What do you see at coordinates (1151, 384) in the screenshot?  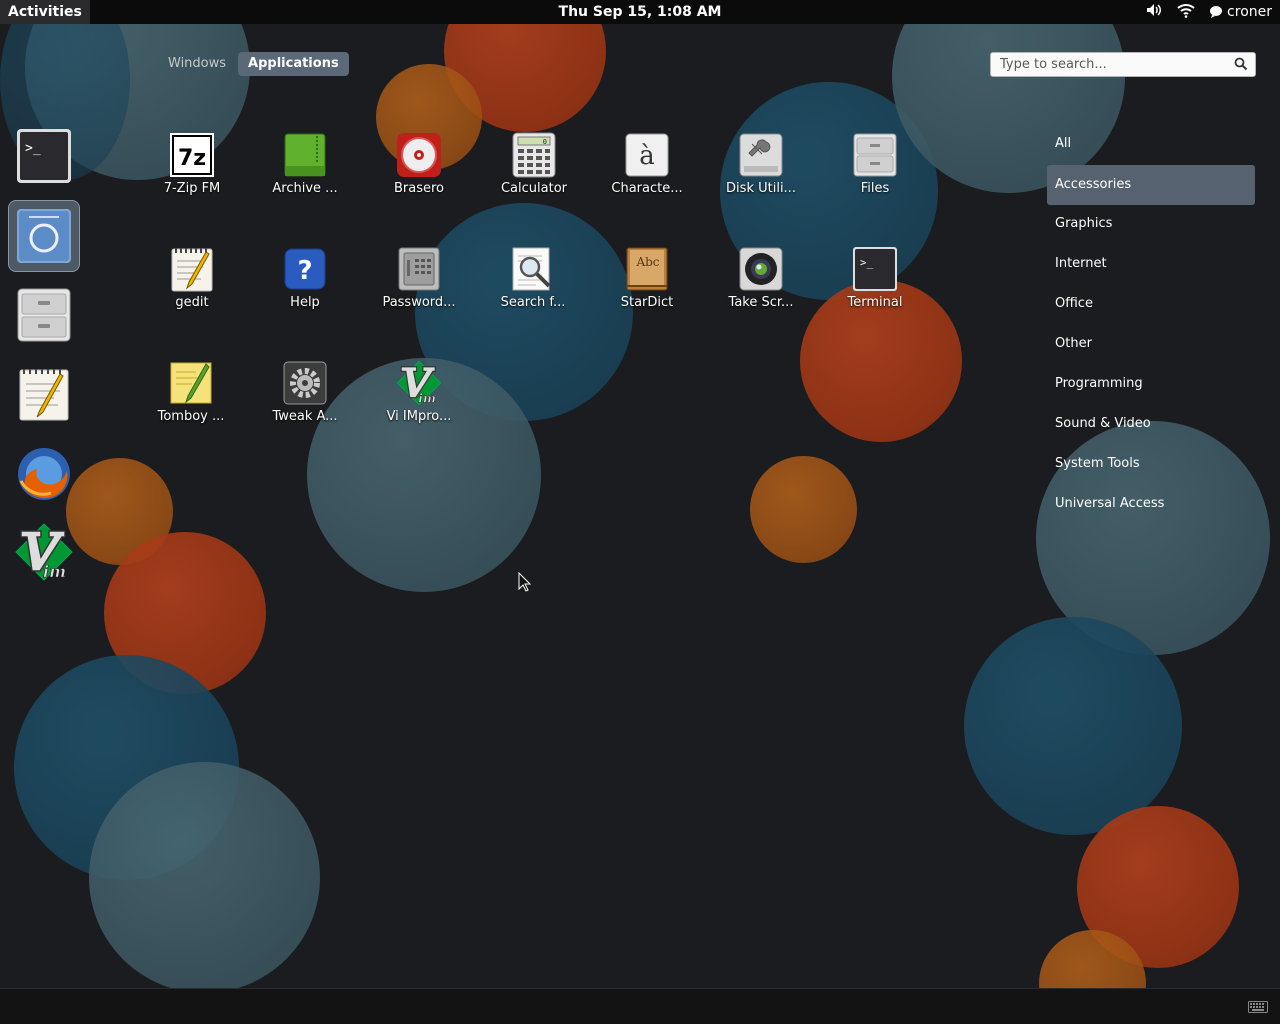 I see `category-programming: Programming` at bounding box center [1151, 384].